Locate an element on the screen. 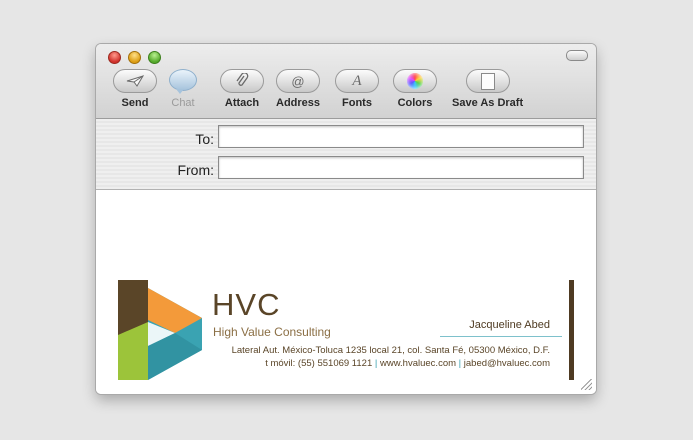 The image size is (693, 440). signature-phone: t móvil: (55) 551069 1121 is located at coordinates (319, 363).